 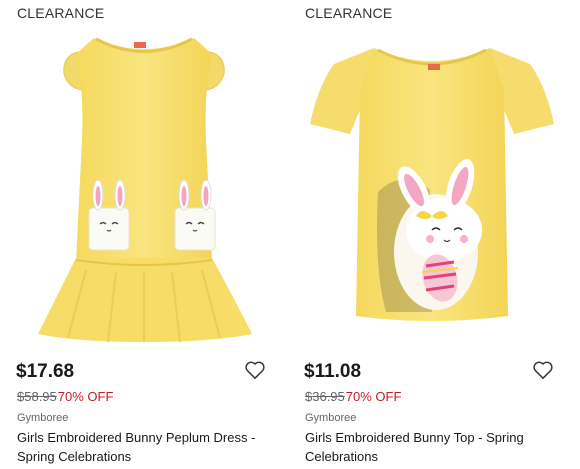 What do you see at coordinates (45, 371) in the screenshot?
I see `sale-price: $17.68` at bounding box center [45, 371].